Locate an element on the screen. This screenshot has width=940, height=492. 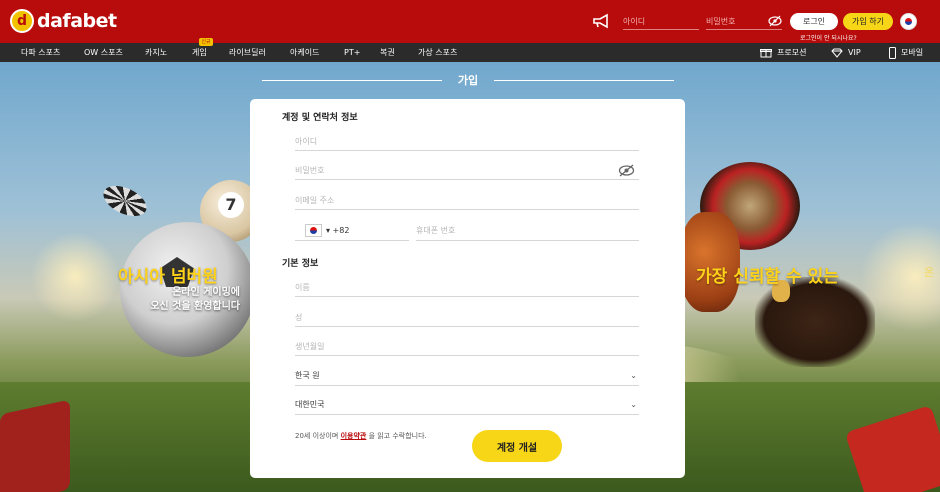
basic-info-section-title: 기본 정보 is located at coordinates (300, 264).